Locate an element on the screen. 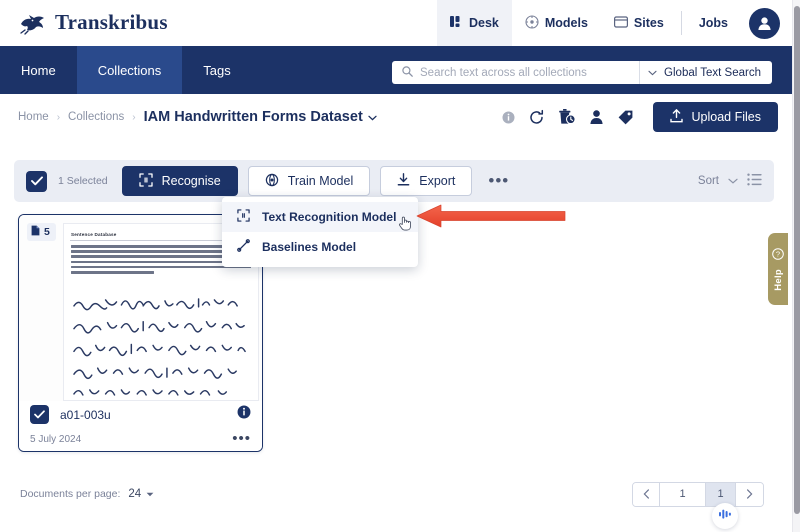 The image size is (800, 532). pages-icon is located at coordinates (35, 232).